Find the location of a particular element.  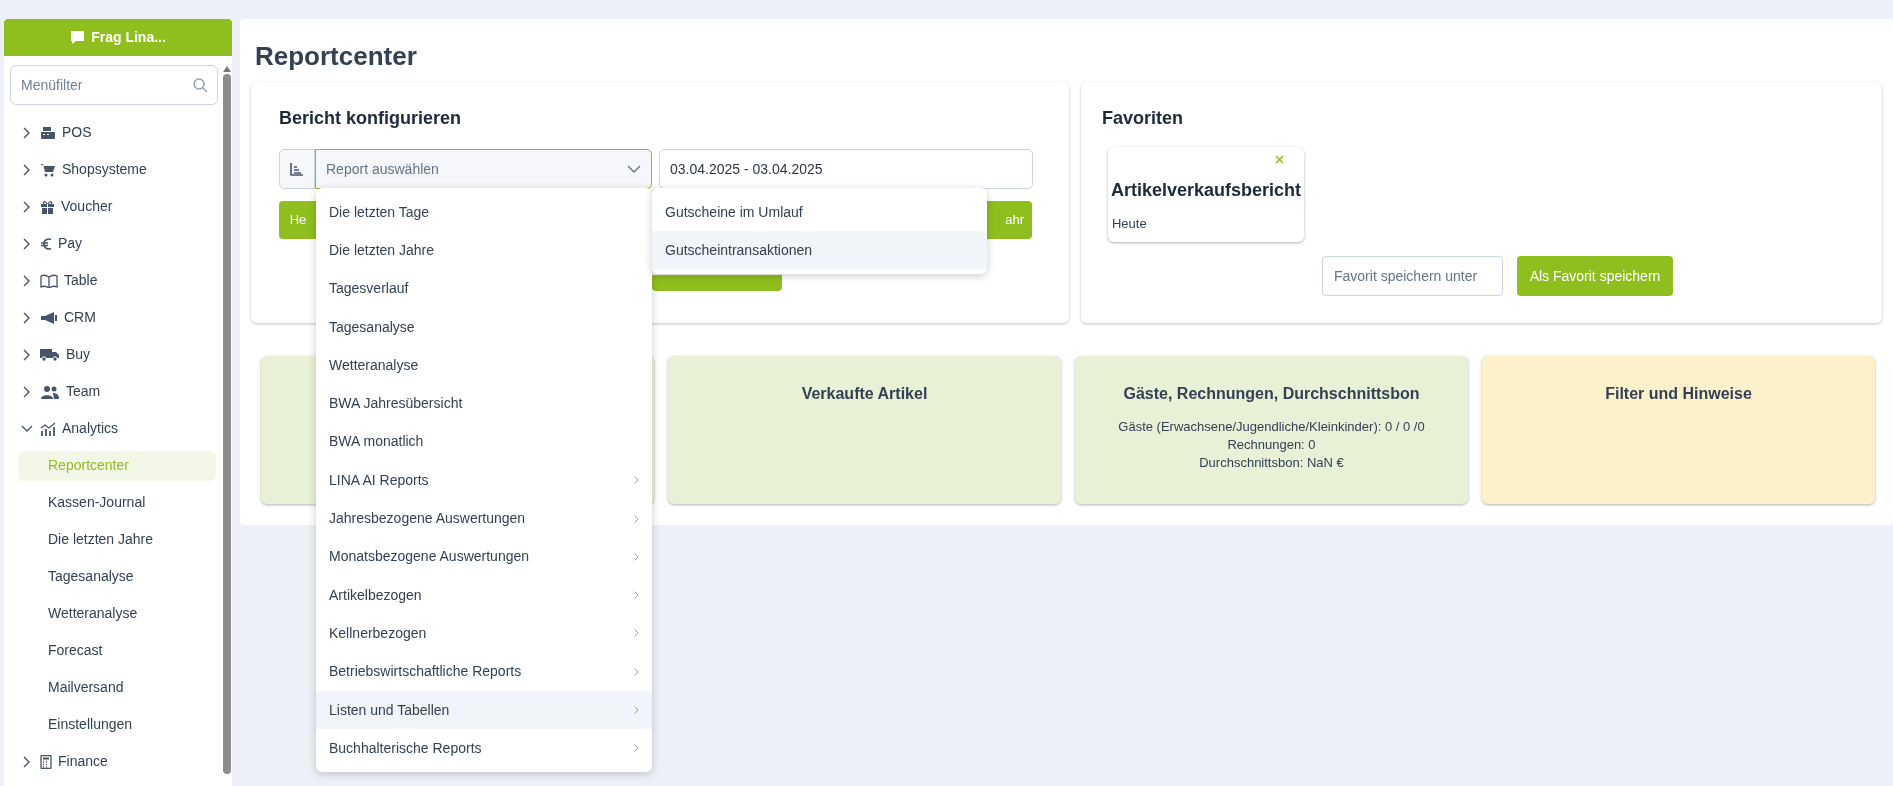

menu-item: Artikelbezogen is located at coordinates (484, 595).